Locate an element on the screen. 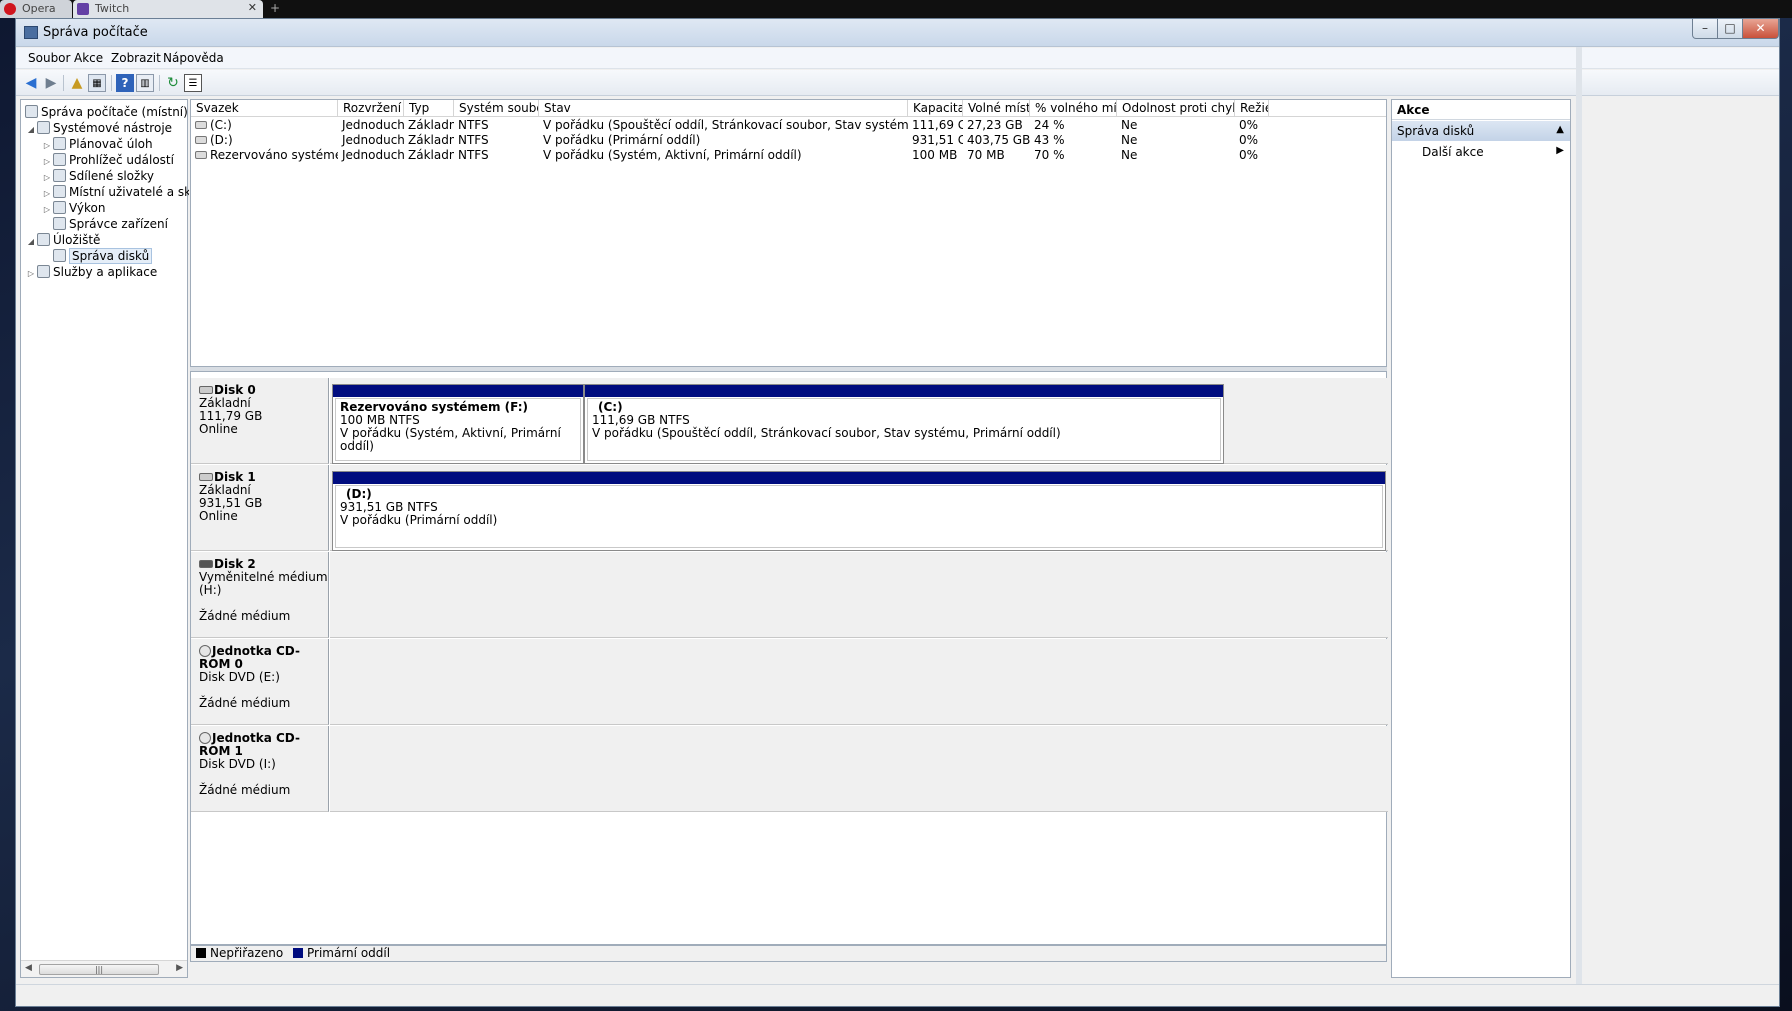 This screenshot has width=1792, height=1011. col-header-layout: Rozvržení is located at coordinates (371, 108).